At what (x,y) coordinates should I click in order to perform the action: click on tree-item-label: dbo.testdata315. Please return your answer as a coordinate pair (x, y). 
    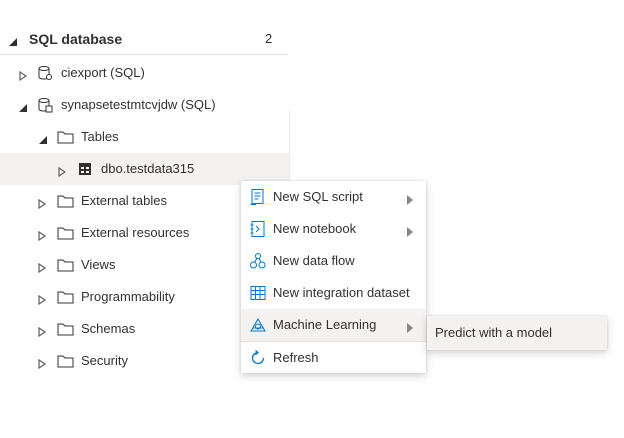
    Looking at the image, I should click on (148, 168).